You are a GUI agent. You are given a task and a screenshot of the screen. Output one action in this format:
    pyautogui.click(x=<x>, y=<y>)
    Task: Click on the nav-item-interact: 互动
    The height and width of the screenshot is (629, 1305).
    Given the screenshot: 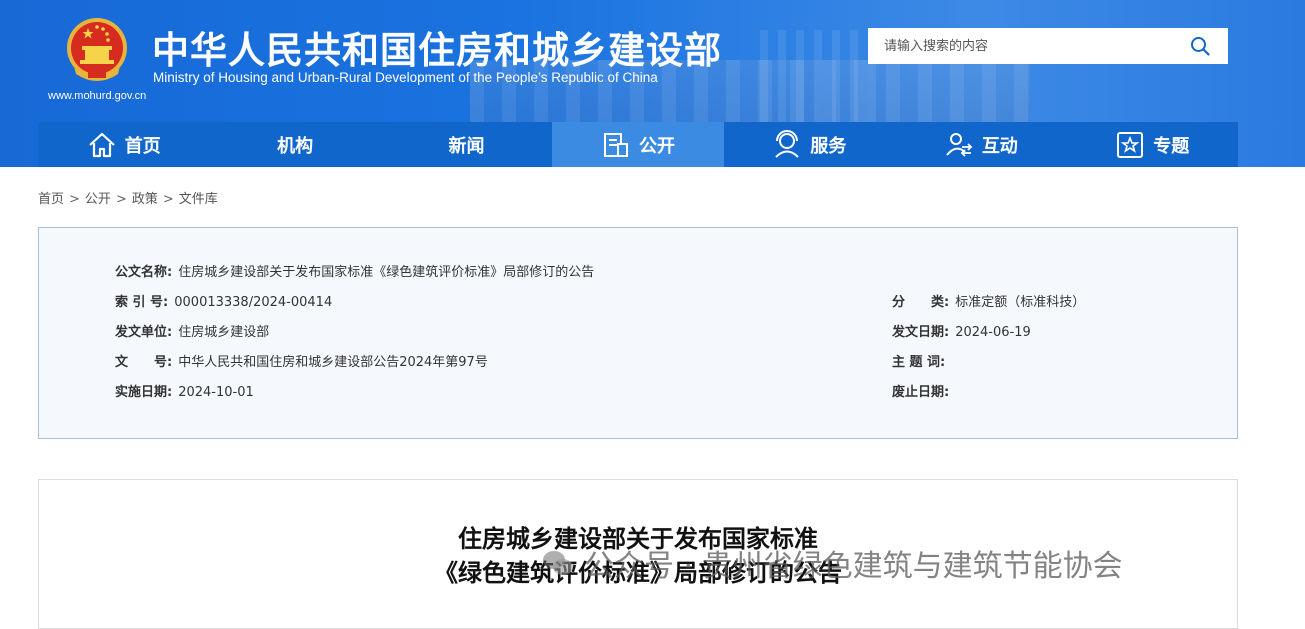 What is the action you would take?
    pyautogui.click(x=980, y=144)
    